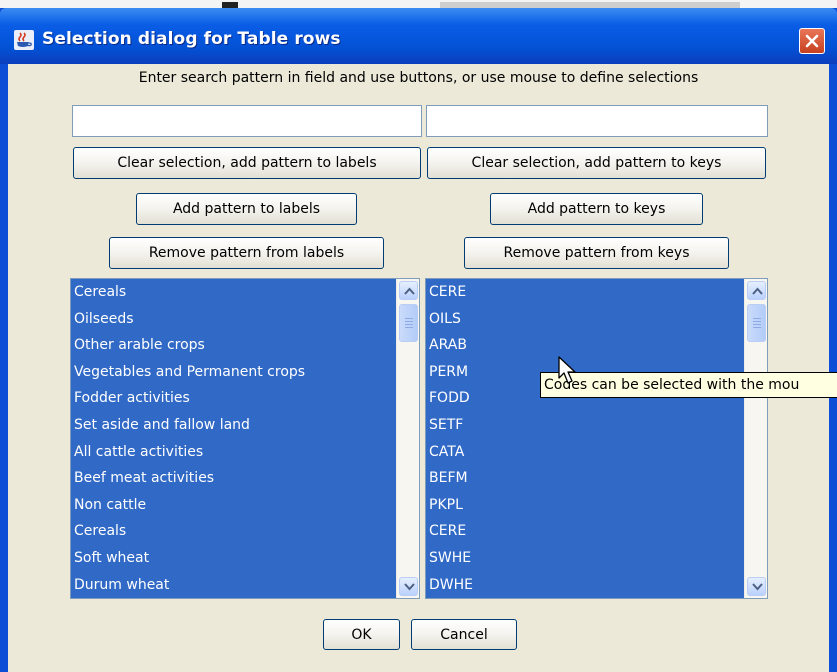 Image resolution: width=837 pixels, height=672 pixels. Describe the element at coordinates (361, 634) in the screenshot. I see `ok-button: OK` at that location.